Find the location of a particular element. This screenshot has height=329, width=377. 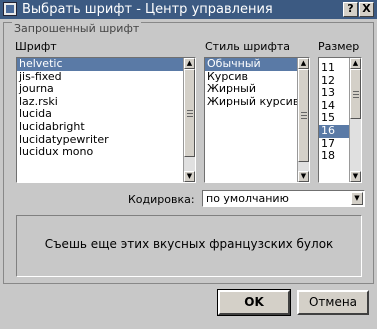

style-list-item: Жирный is located at coordinates (257, 89).